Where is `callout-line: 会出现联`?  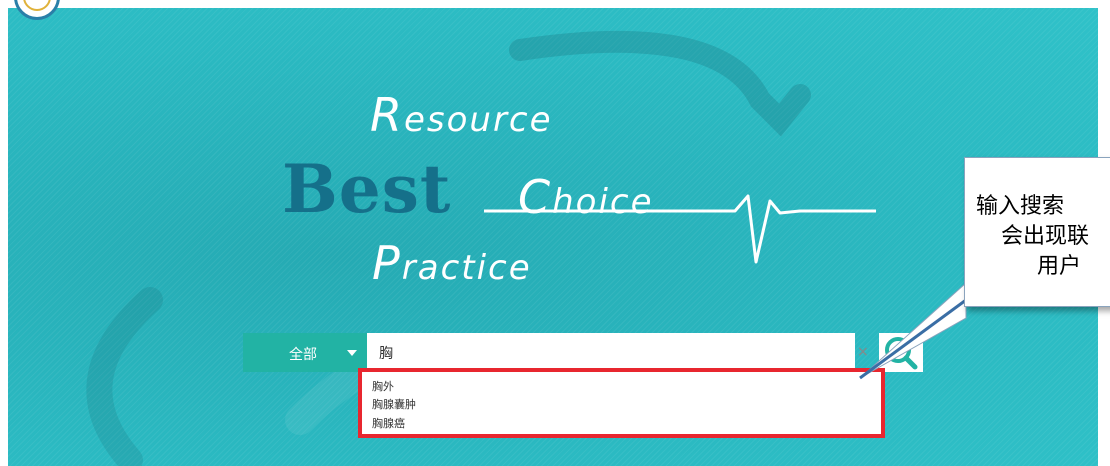
callout-line: 会出现联 is located at coordinates (1045, 236).